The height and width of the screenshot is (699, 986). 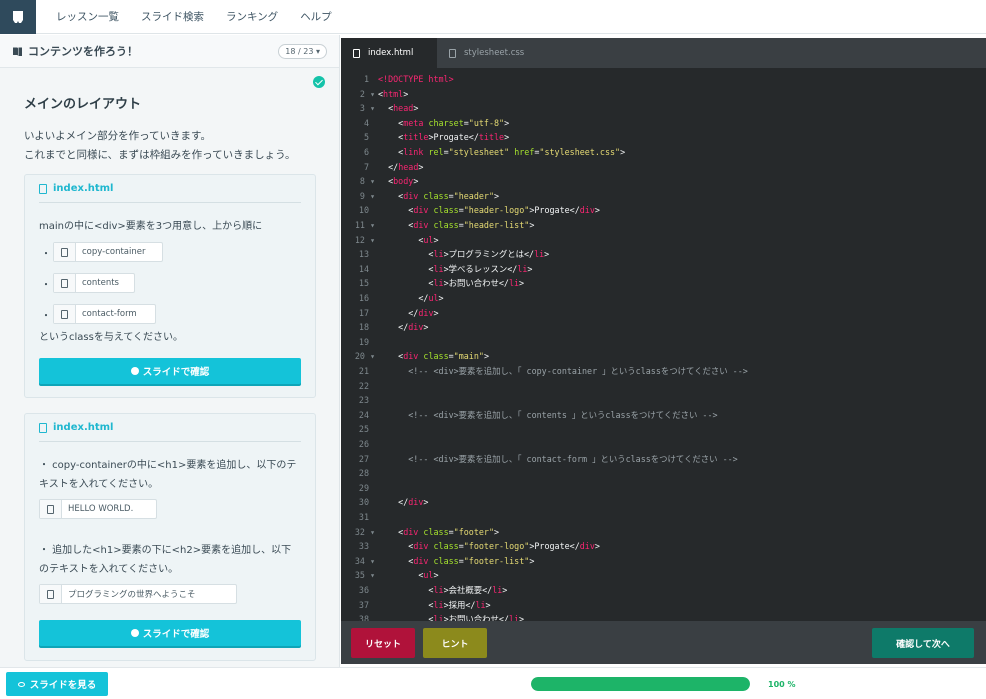 What do you see at coordinates (663, 605) in the screenshot?
I see `code-line: 37 <li>採用</li>` at bounding box center [663, 605].